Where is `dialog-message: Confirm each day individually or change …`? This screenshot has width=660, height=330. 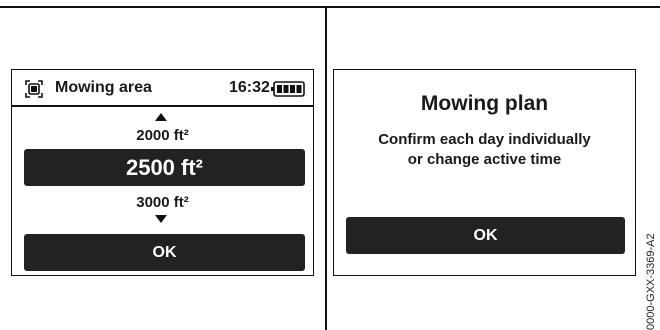 dialog-message: Confirm each day individually or change … is located at coordinates (484, 150).